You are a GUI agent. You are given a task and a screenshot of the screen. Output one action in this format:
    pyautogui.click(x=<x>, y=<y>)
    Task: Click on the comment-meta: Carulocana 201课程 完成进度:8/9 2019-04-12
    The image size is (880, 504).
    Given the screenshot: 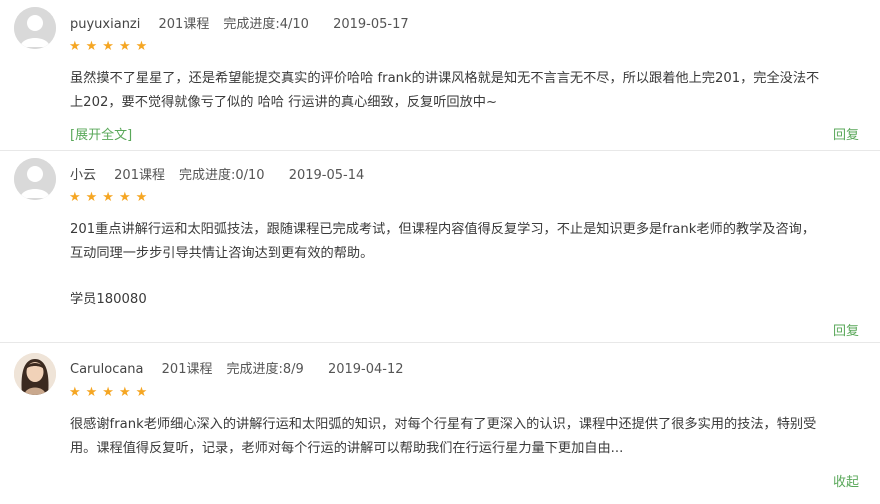 What is the action you would take?
    pyautogui.click(x=244, y=367)
    